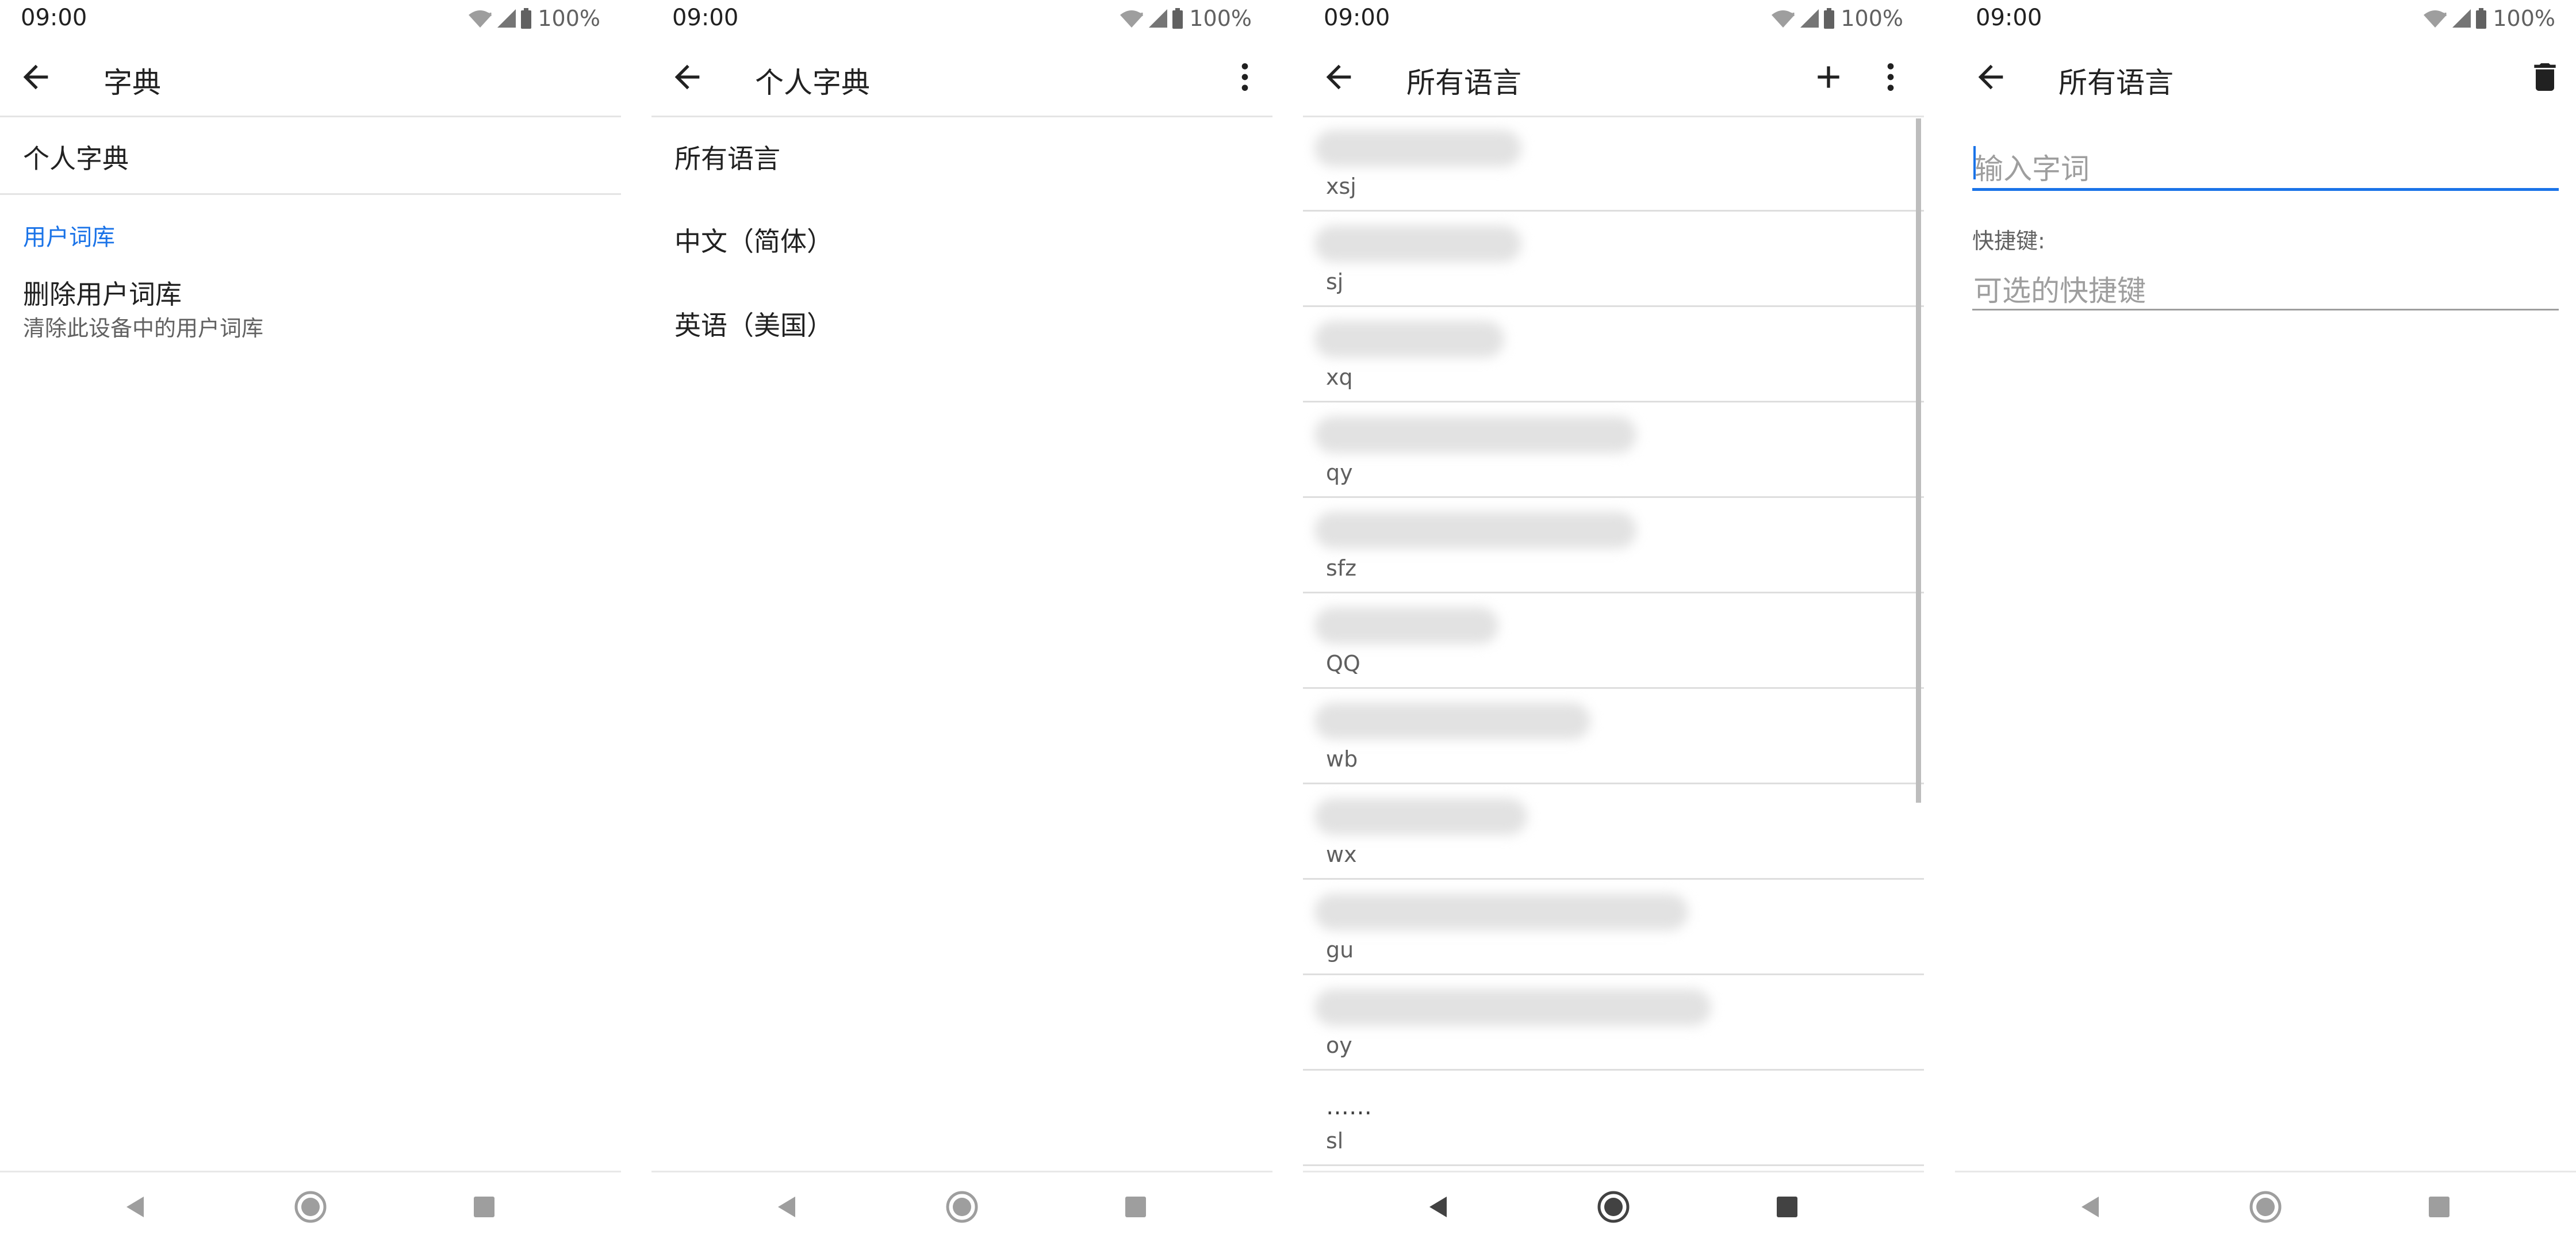  What do you see at coordinates (76, 157) in the screenshot?
I see `personal-dictionary-item: 个人字典` at bounding box center [76, 157].